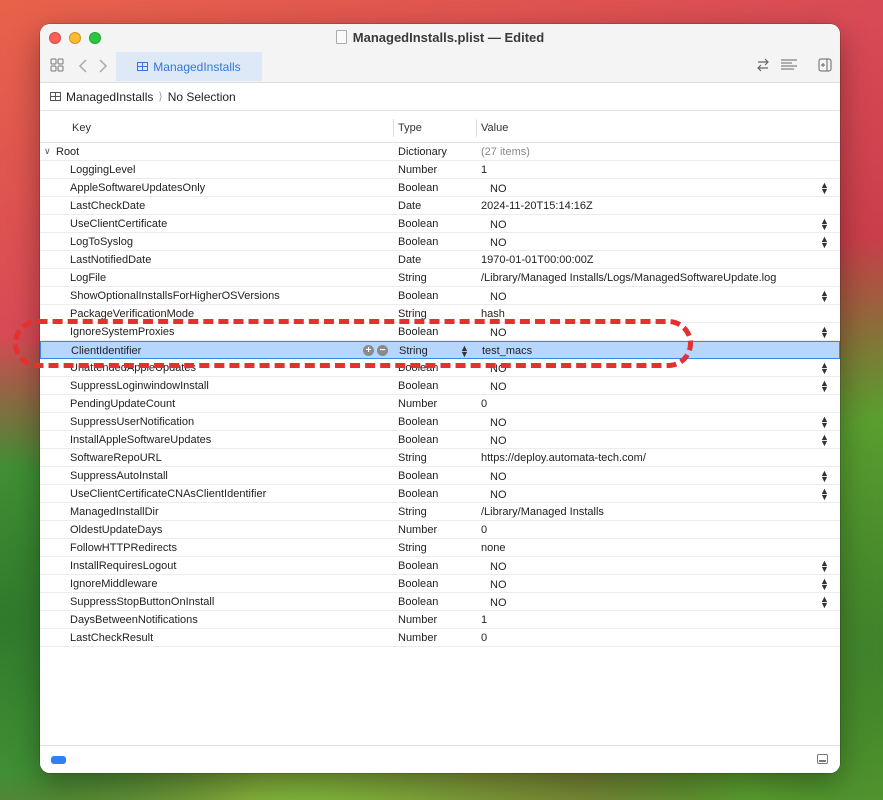  I want to click on row-key: InstallAppleSoftwareUpdates, so click(140, 440).